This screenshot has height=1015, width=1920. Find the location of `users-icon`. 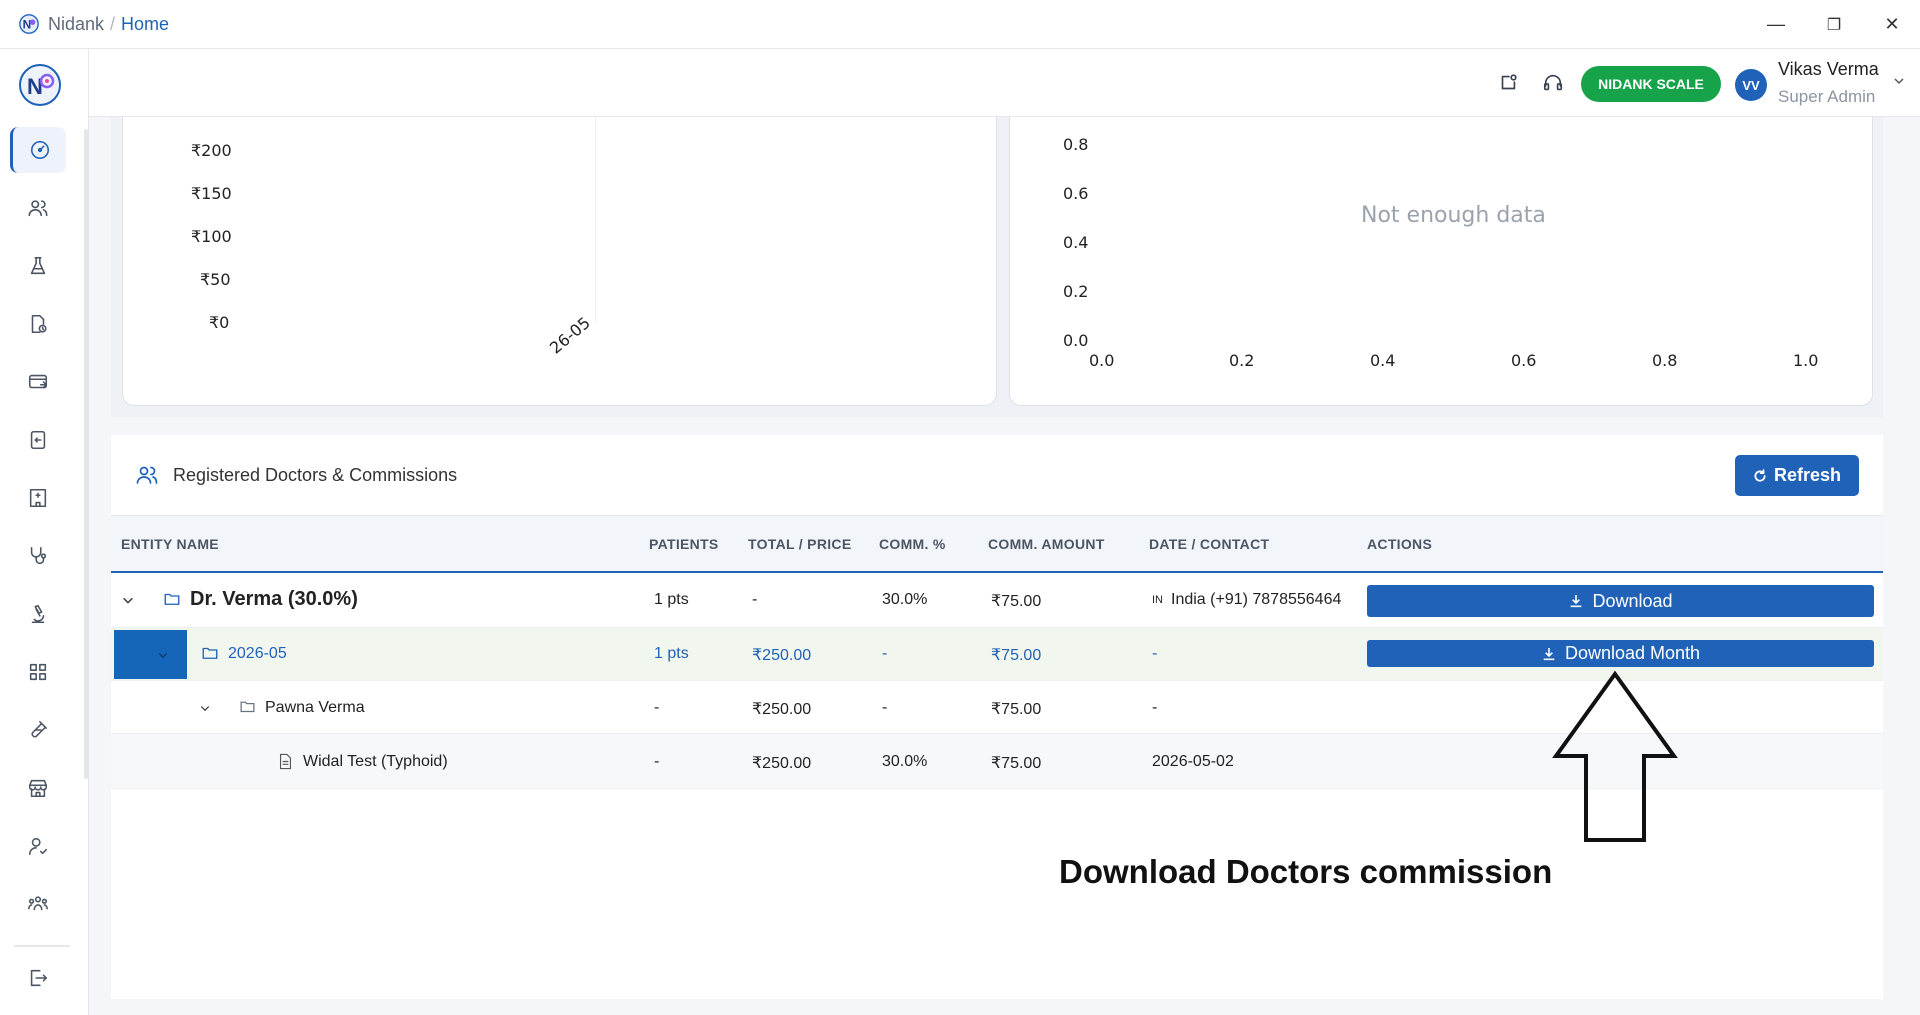

users-icon is located at coordinates (38, 208).